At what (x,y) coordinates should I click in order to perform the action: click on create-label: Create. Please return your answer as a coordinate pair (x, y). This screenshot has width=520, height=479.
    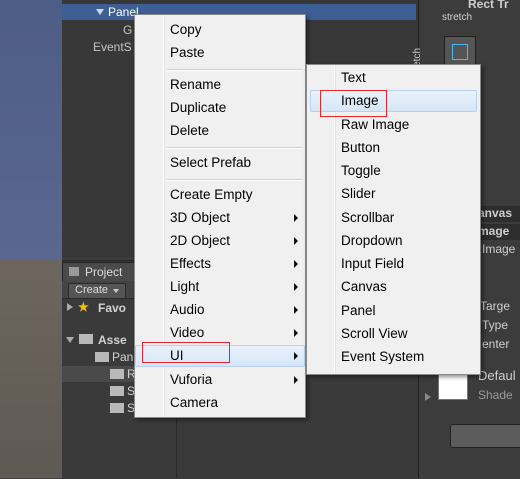
    Looking at the image, I should click on (92, 290).